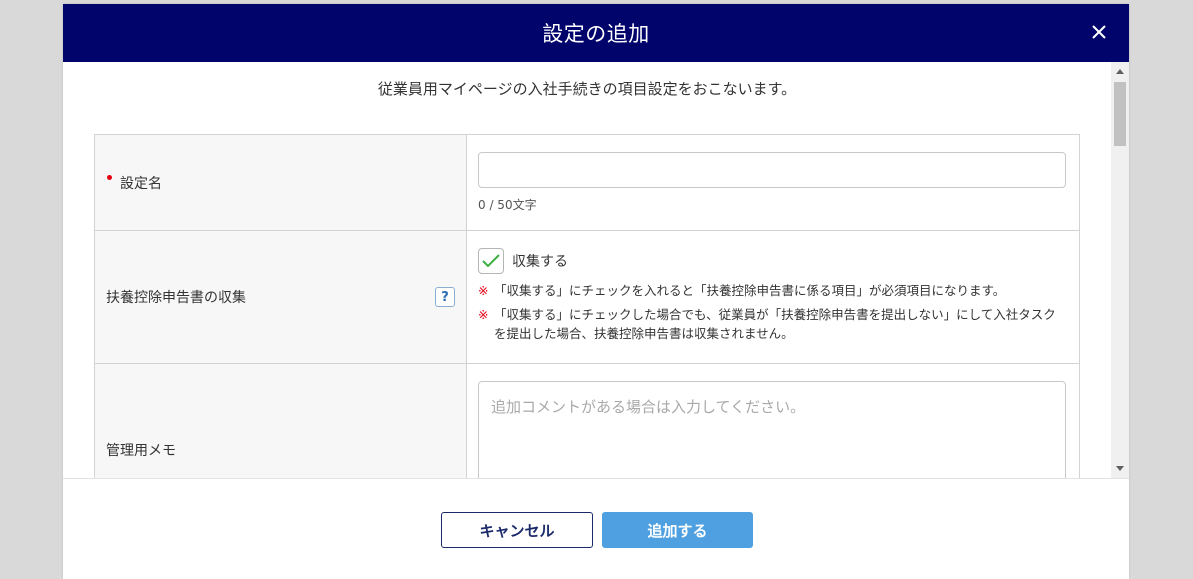 The height and width of the screenshot is (579, 1193). I want to click on memo-label: 管理用メモ, so click(141, 451).